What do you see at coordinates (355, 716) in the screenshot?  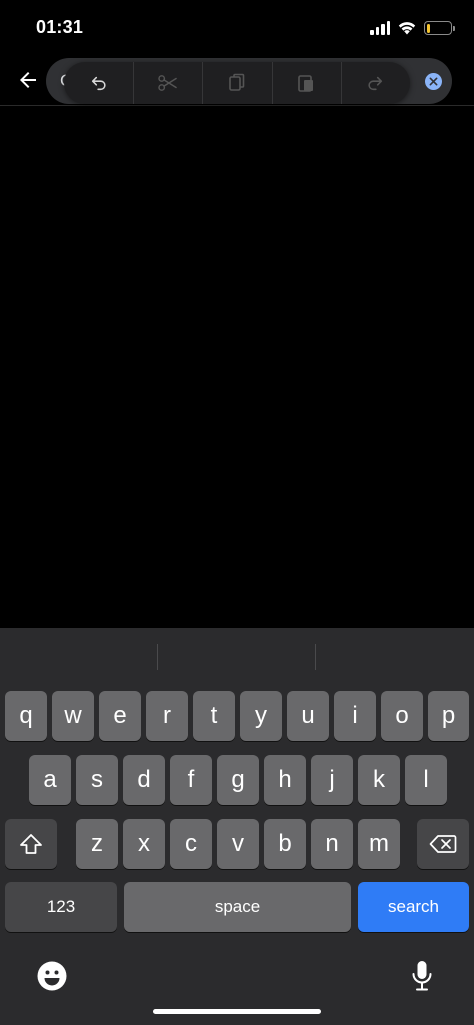 I see `key-i: i` at bounding box center [355, 716].